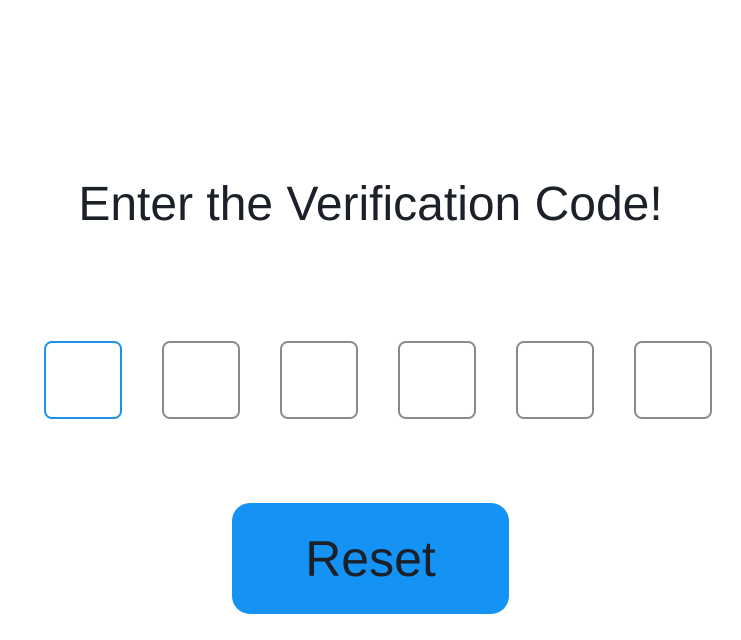 The image size is (741, 640). What do you see at coordinates (370, 558) in the screenshot?
I see `reset-button: Reset` at bounding box center [370, 558].